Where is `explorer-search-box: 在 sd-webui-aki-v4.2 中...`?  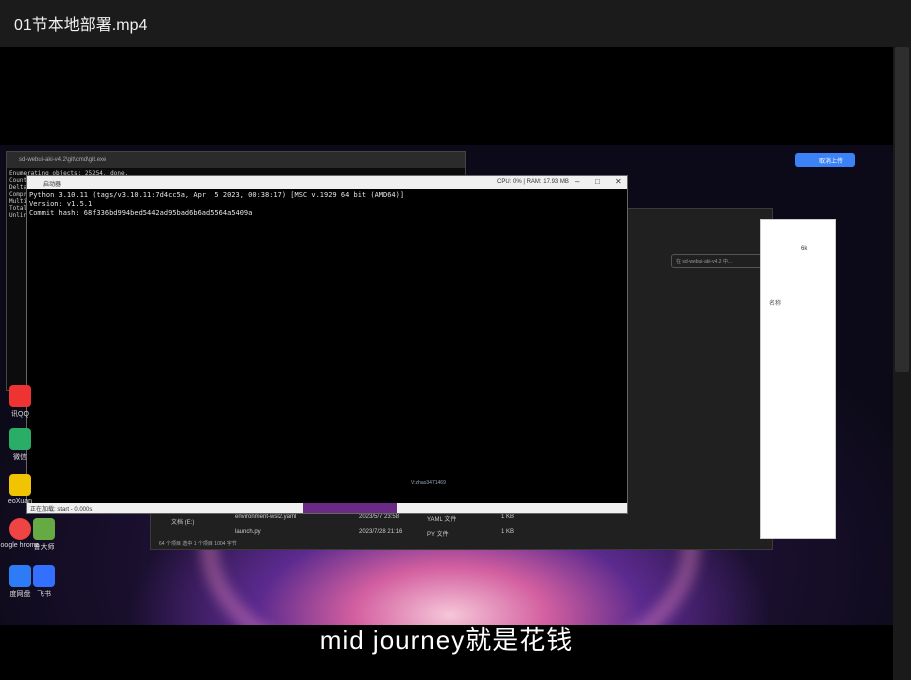 explorer-search-box: 在 sd-webui-aki-v4.2 中... is located at coordinates (720, 261).